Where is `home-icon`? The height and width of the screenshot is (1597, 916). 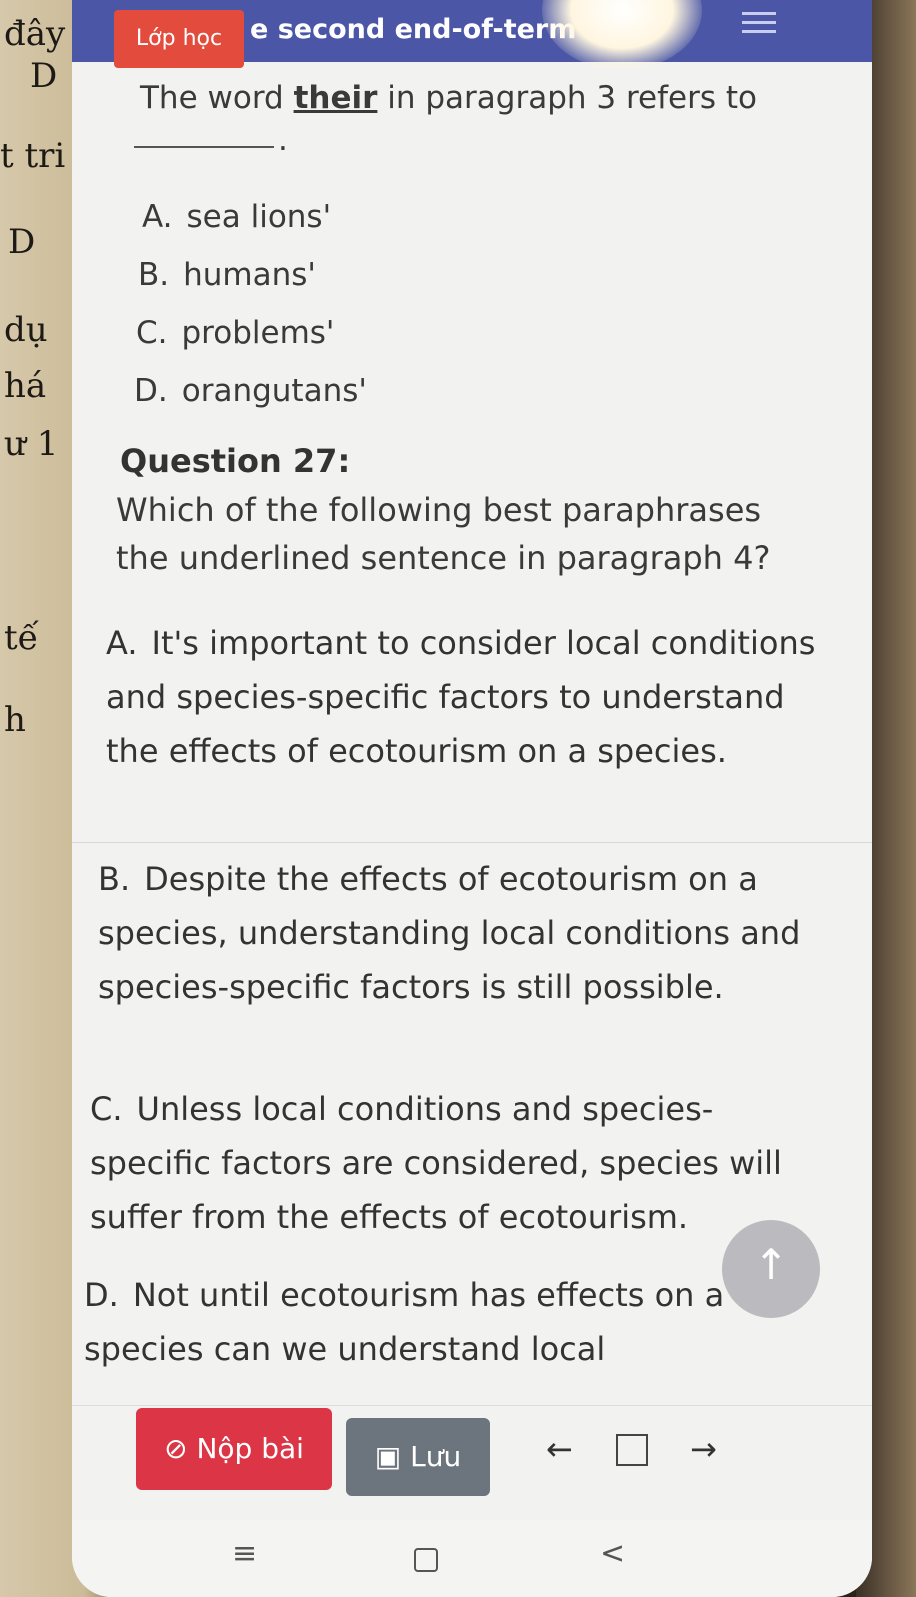 home-icon is located at coordinates (426, 1560).